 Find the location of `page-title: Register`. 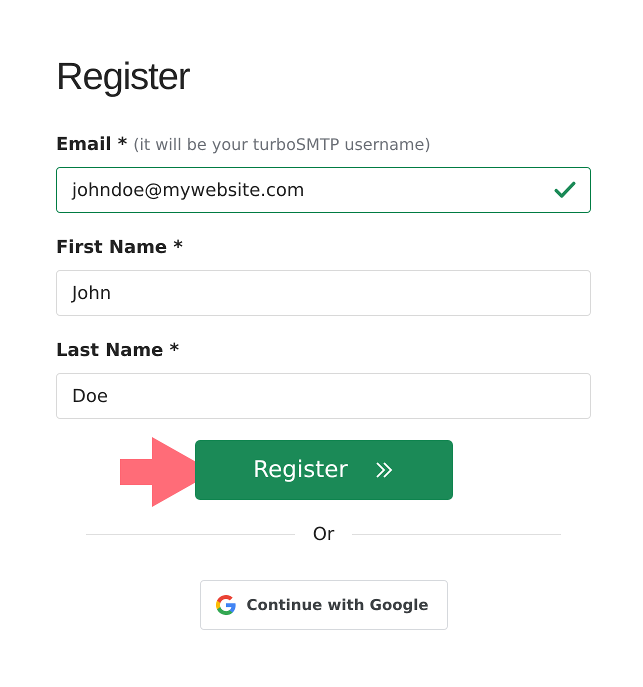

page-title: Register is located at coordinates (123, 77).